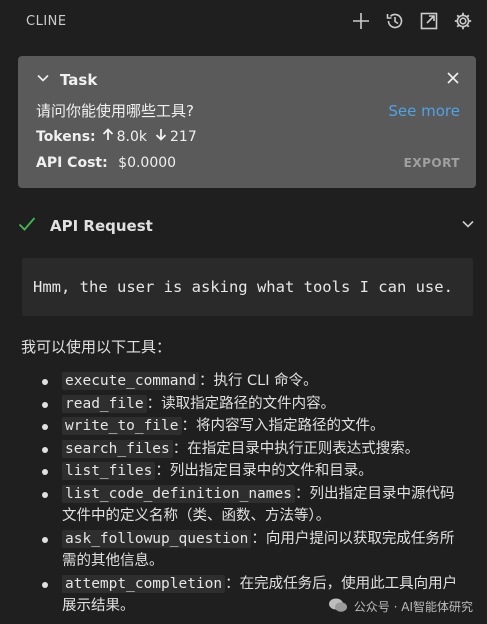 Image resolution: width=487 pixels, height=624 pixels. What do you see at coordinates (178, 493) in the screenshot?
I see `tool-name: list_code_definition_names` at bounding box center [178, 493].